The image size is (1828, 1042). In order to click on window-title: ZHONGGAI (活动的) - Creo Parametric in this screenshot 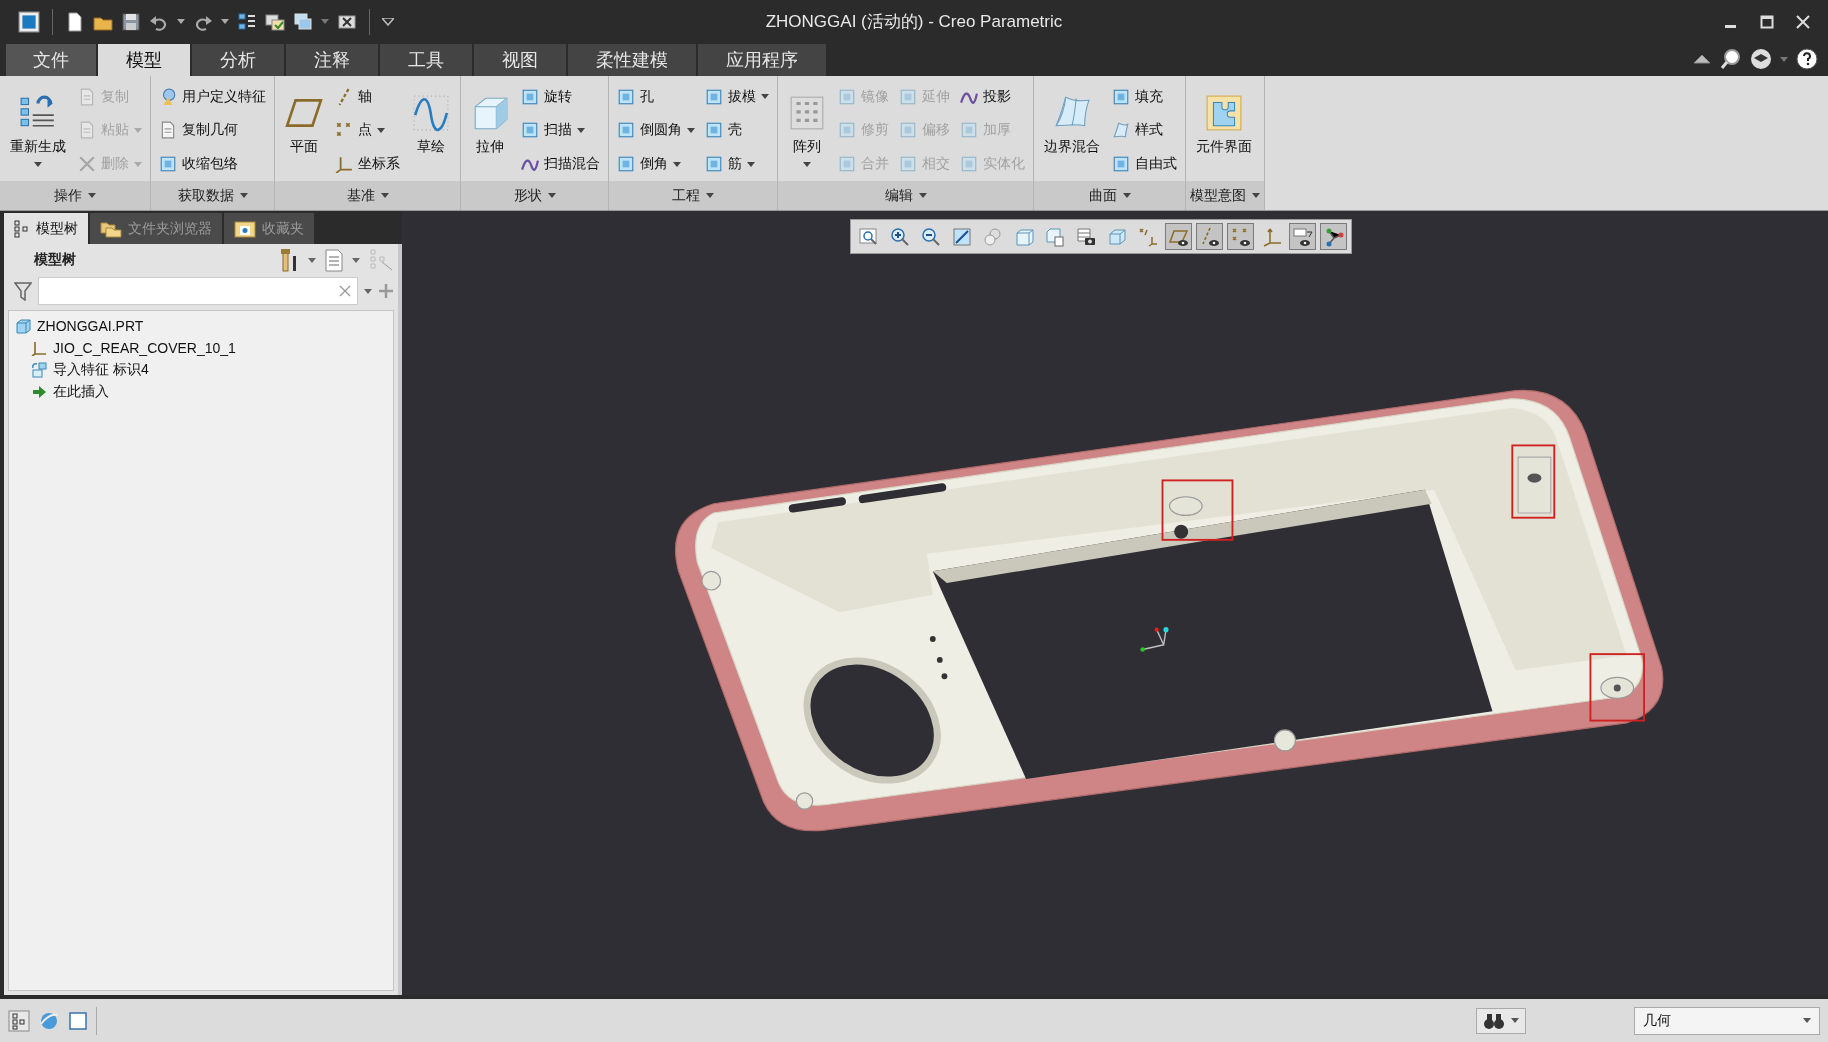, I will do `click(914, 22)`.